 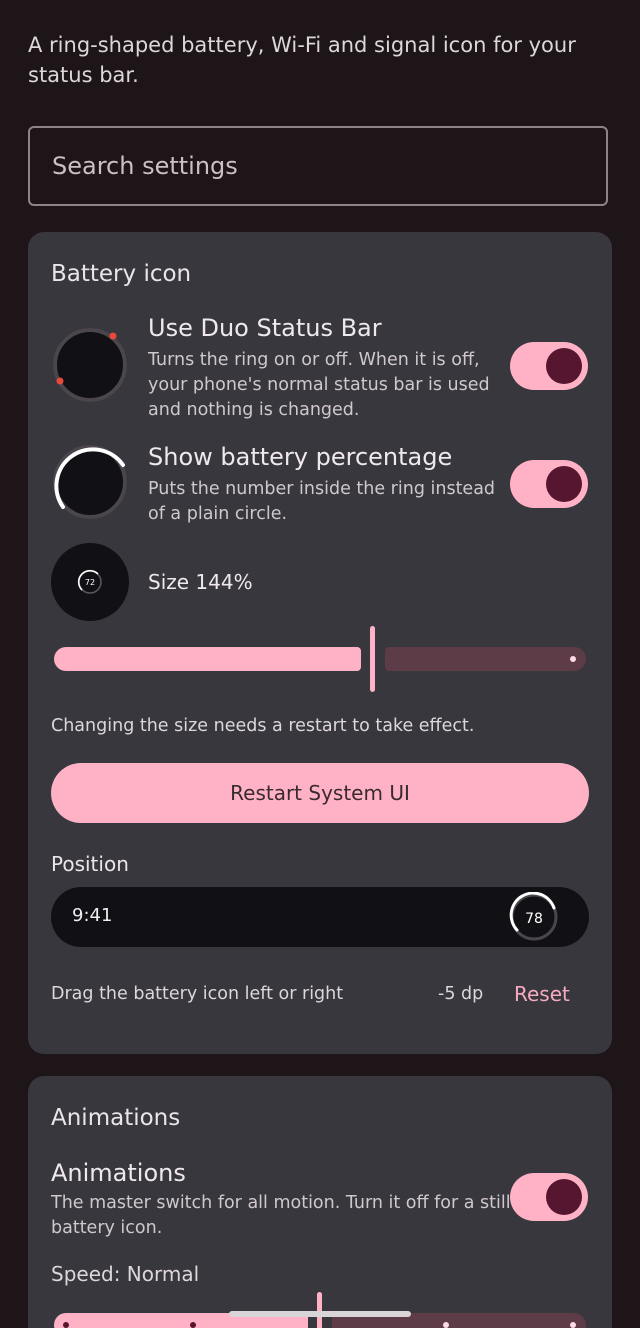 What do you see at coordinates (318, 166) in the screenshot?
I see `search-input: Search settings` at bounding box center [318, 166].